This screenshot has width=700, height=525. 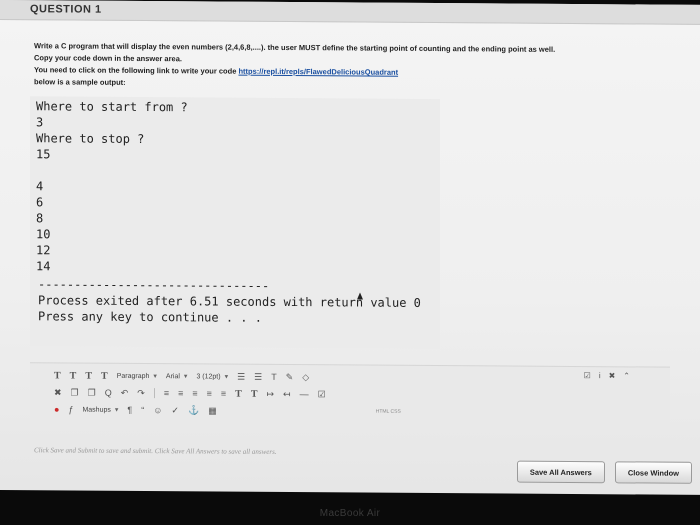 I want to click on info-icon: i, so click(x=600, y=375).